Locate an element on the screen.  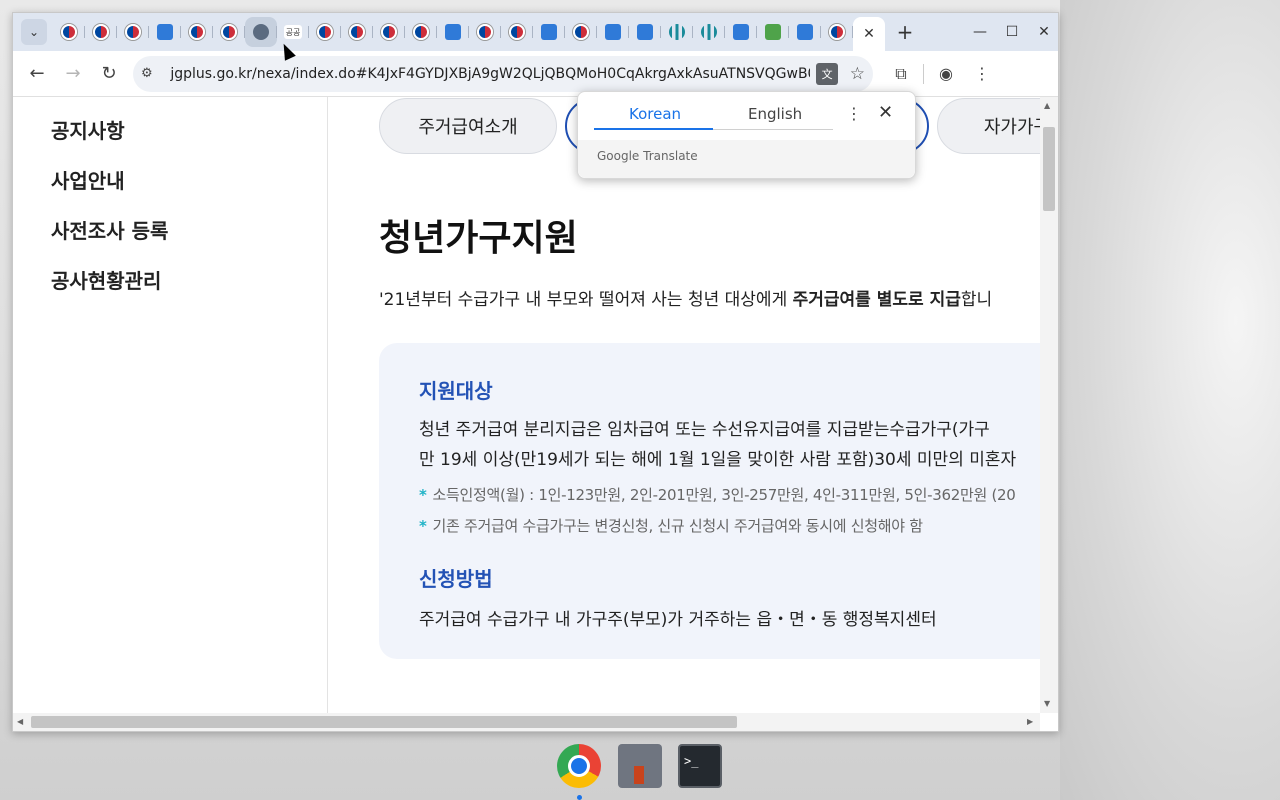
bookmark-star-icon: ☆ is located at coordinates (857, 74).